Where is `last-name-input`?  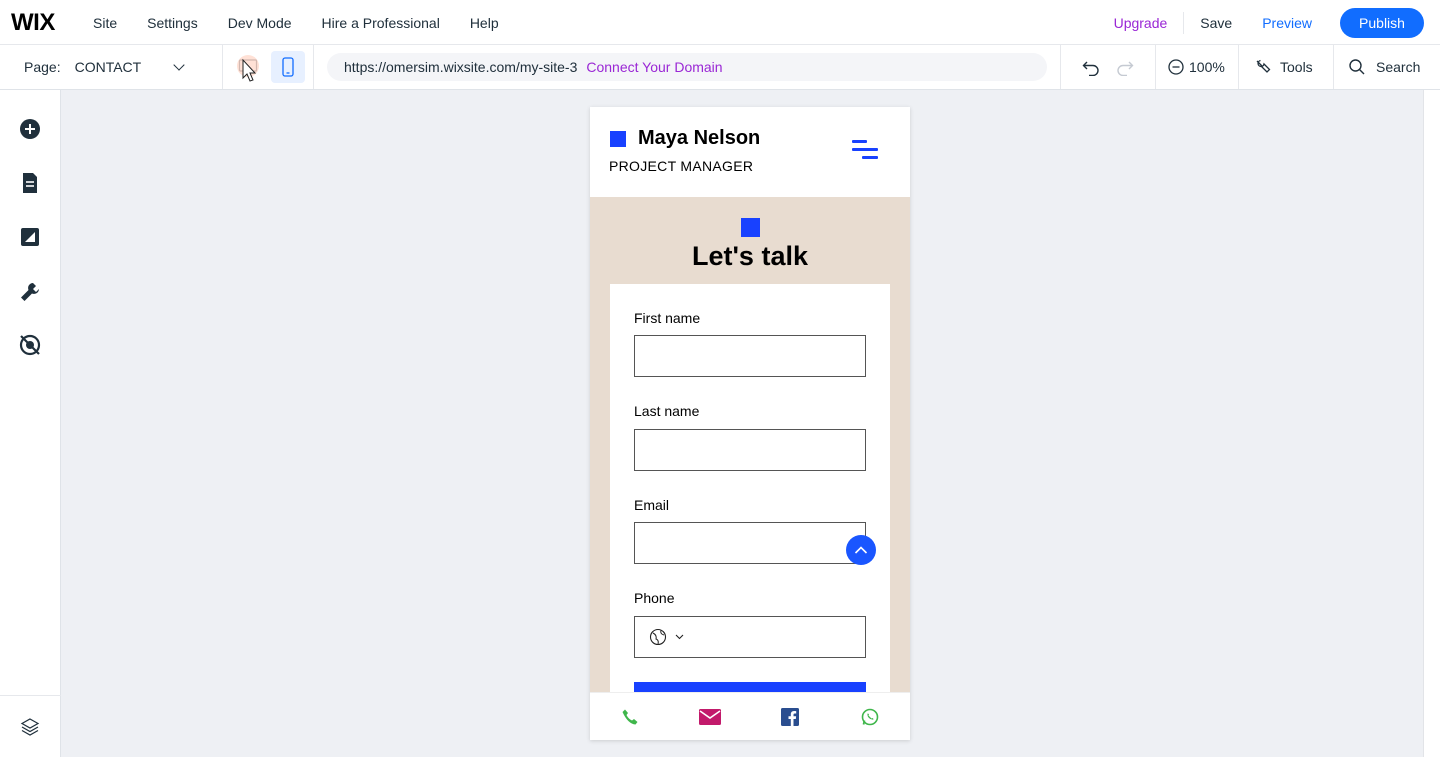 last-name-input is located at coordinates (750, 450).